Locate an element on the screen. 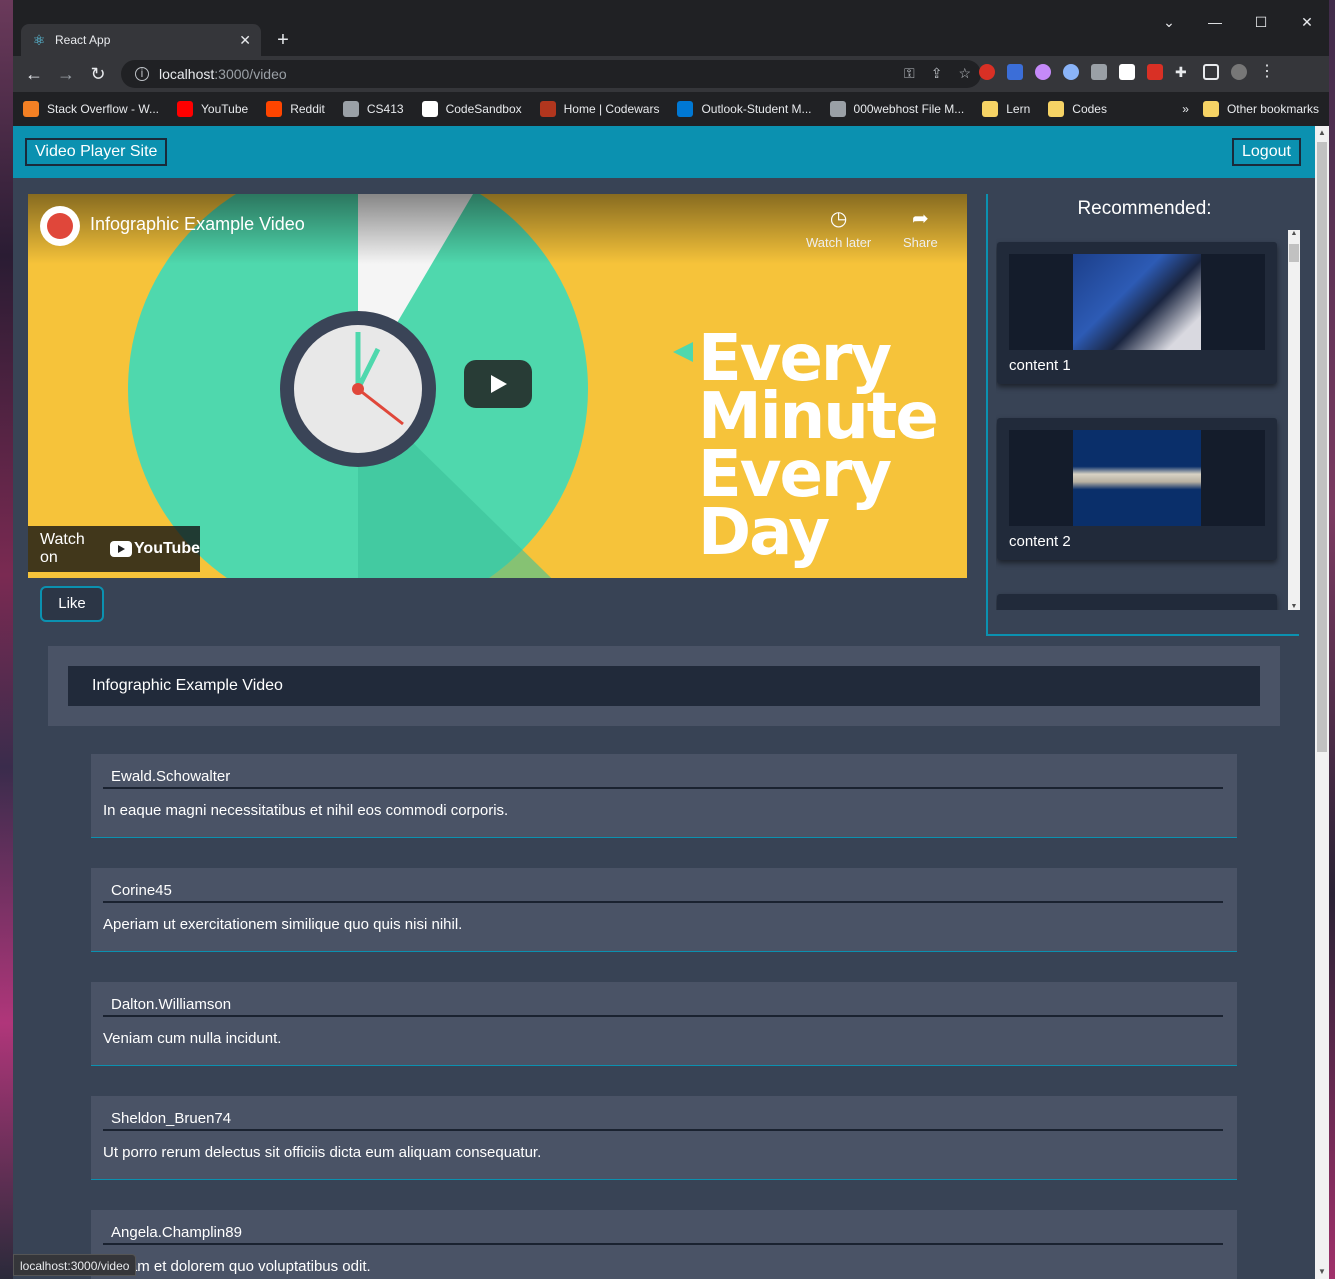 The height and width of the screenshot is (1279, 1335). key-icon: ⚿ is located at coordinates (909, 73).